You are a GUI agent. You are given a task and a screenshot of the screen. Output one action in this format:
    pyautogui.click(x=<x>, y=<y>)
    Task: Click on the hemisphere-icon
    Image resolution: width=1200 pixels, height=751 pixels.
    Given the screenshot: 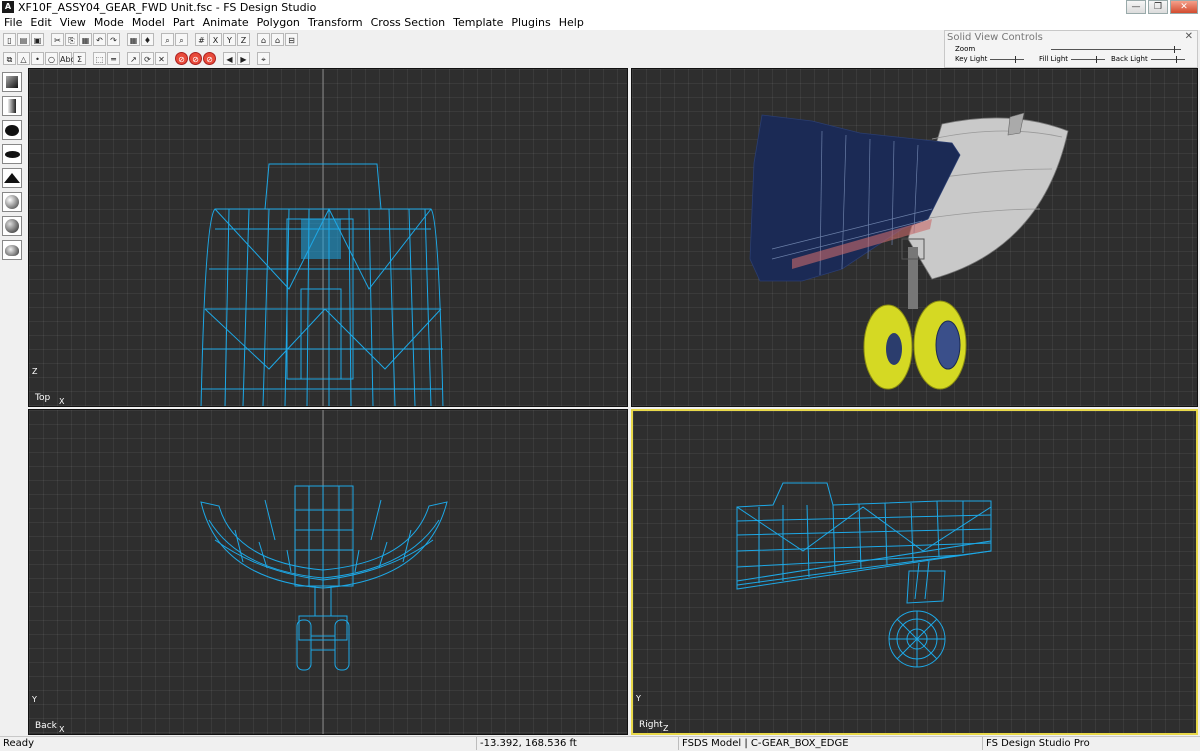 What is the action you would take?
    pyautogui.click(x=12, y=250)
    